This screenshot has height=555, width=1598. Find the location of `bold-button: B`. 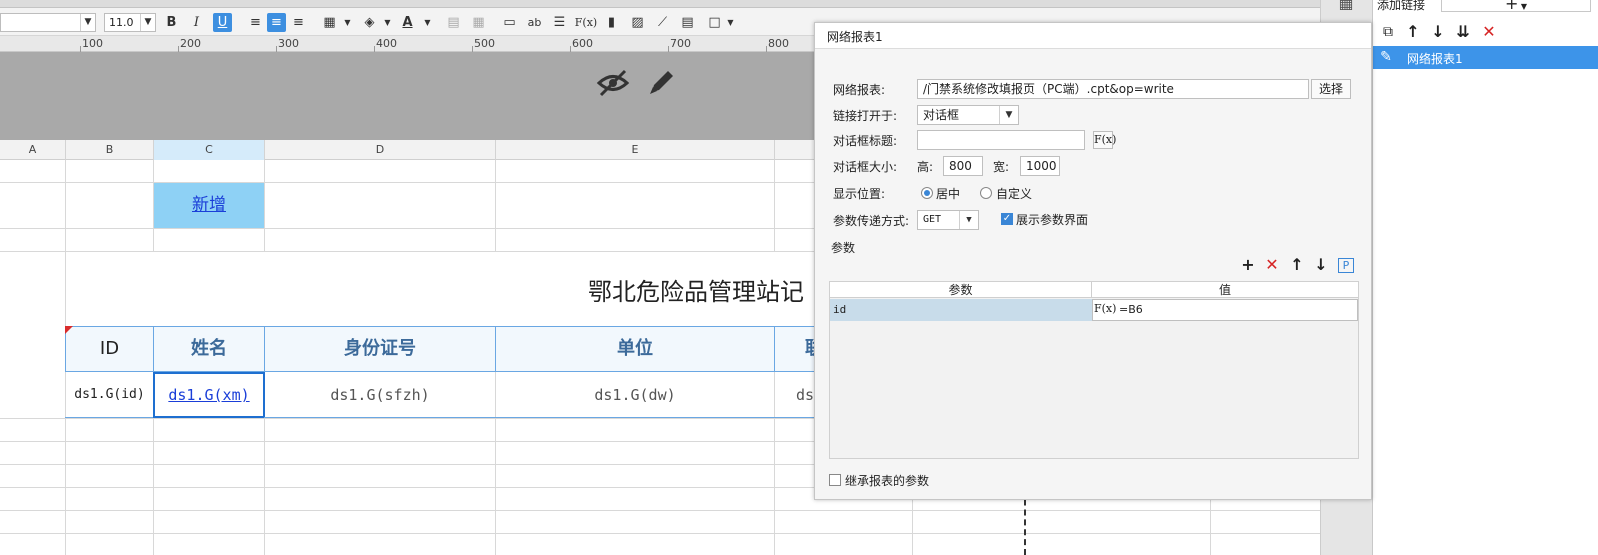

bold-button: B is located at coordinates (171, 22).